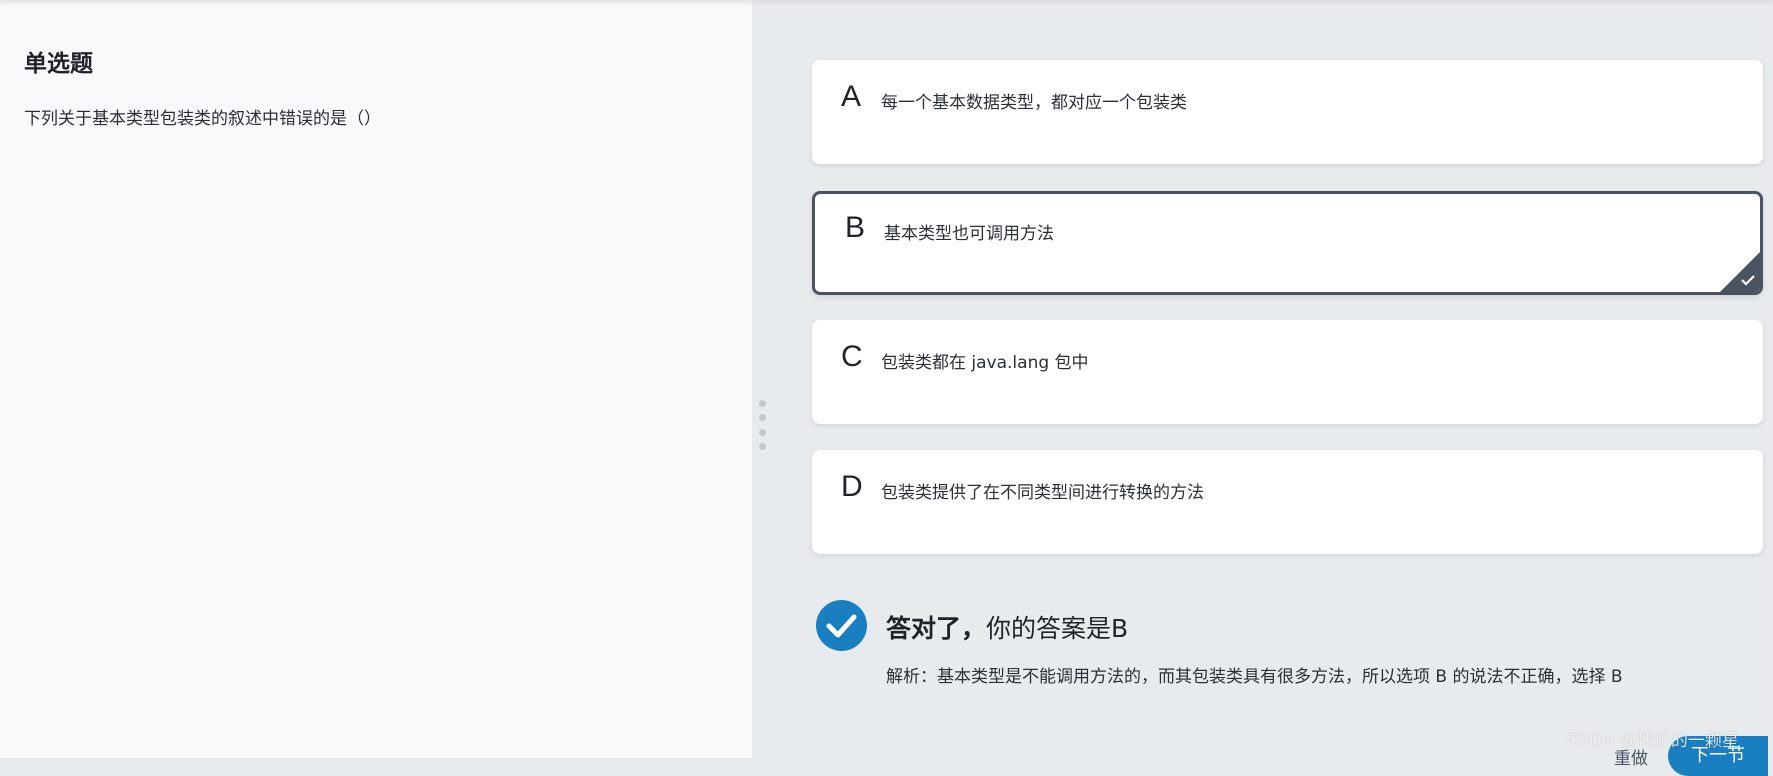 The width and height of the screenshot is (1773, 776). I want to click on option-text: 基本类型也可调用方法, so click(969, 234).